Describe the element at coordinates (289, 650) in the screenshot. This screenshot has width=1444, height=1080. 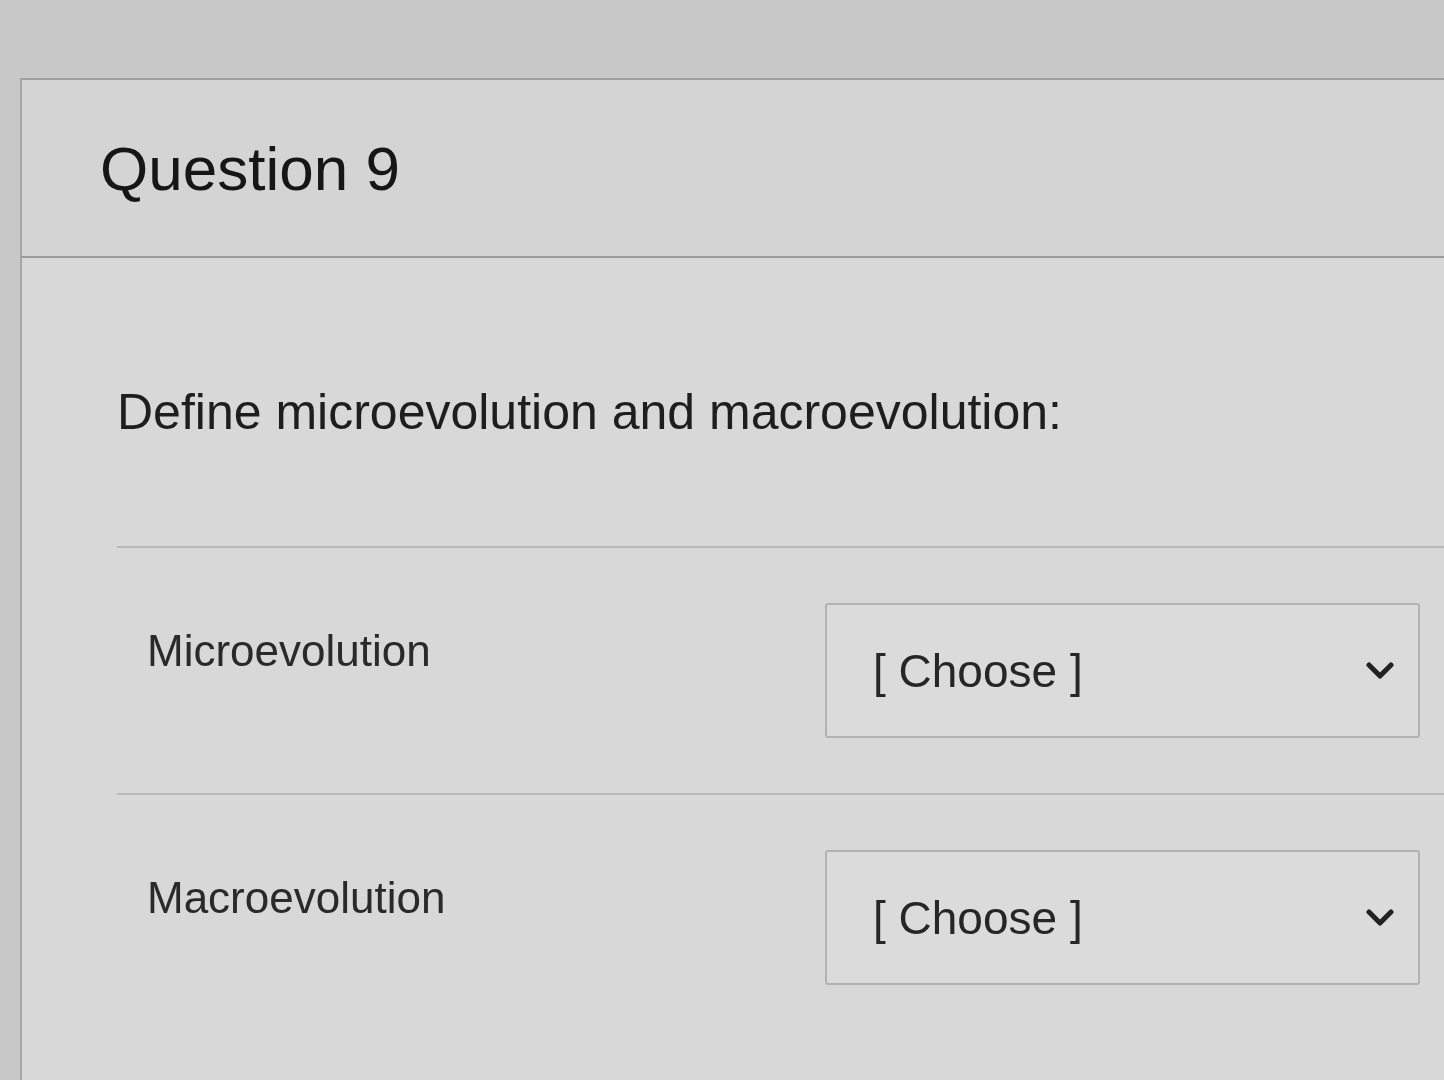
I see `match-label: Microevolution` at that location.